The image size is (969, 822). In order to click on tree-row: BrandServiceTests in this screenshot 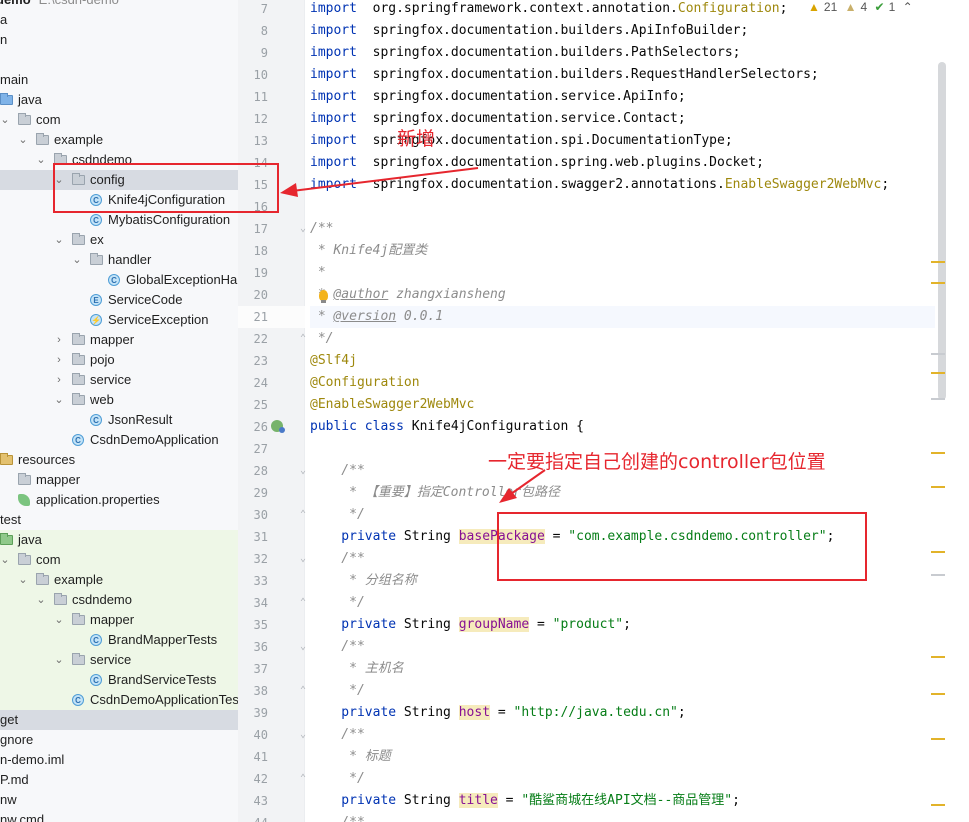, I will do `click(119, 680)`.